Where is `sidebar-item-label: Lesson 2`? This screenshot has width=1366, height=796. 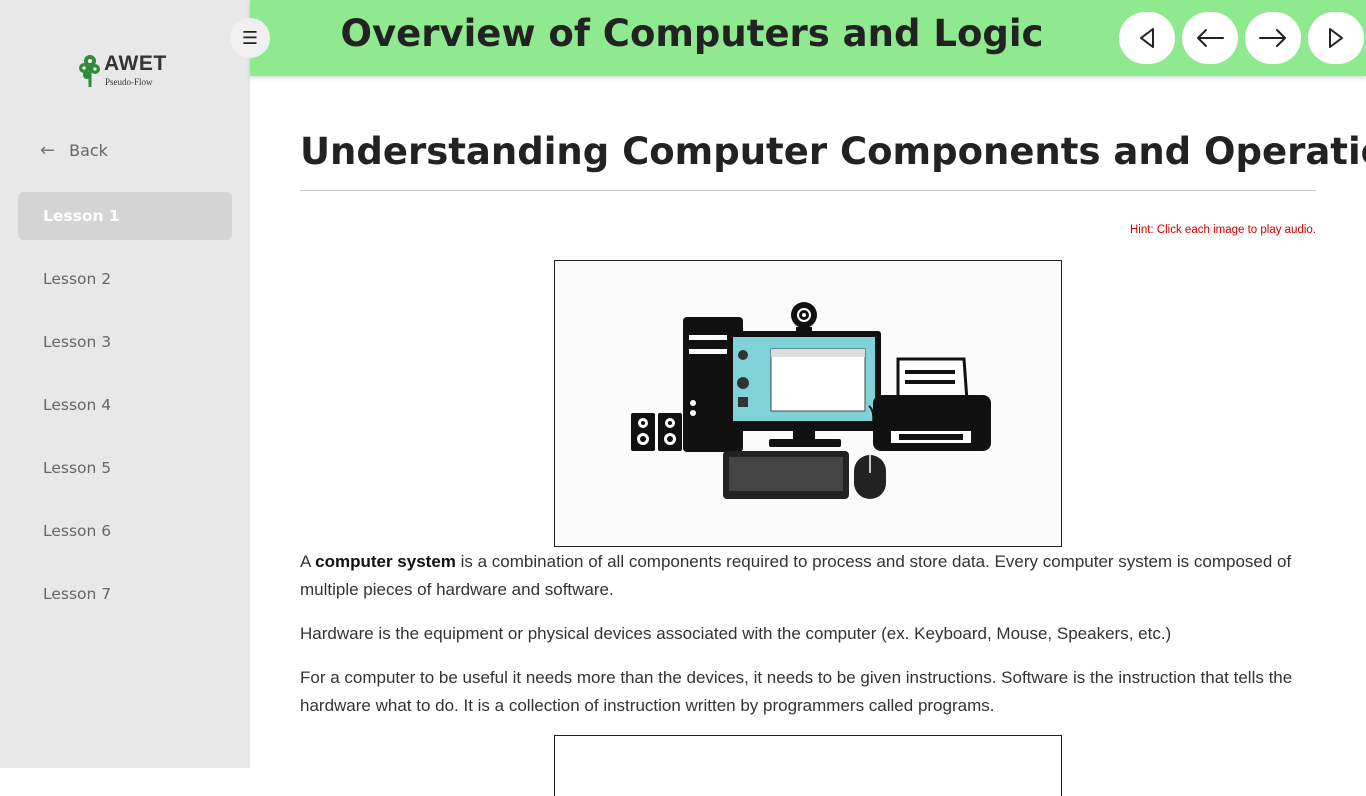 sidebar-item-label: Lesson 2 is located at coordinates (77, 279).